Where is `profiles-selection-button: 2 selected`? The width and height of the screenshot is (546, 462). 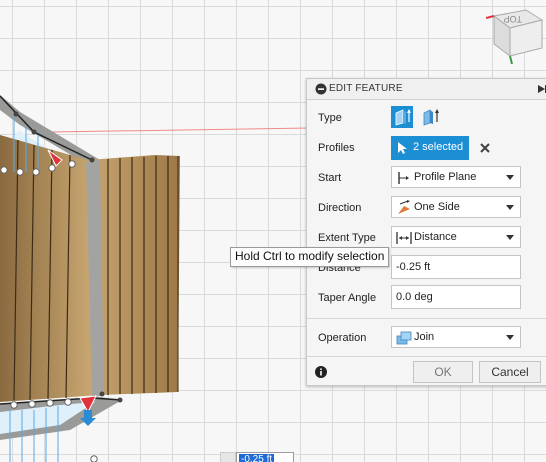 profiles-selection-button: 2 selected is located at coordinates (430, 148).